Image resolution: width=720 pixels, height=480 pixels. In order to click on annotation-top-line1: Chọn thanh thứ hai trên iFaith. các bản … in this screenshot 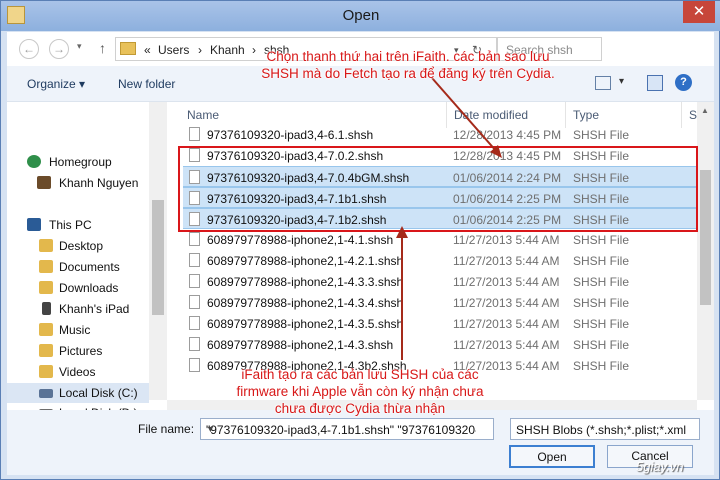, I will do `click(408, 56)`.